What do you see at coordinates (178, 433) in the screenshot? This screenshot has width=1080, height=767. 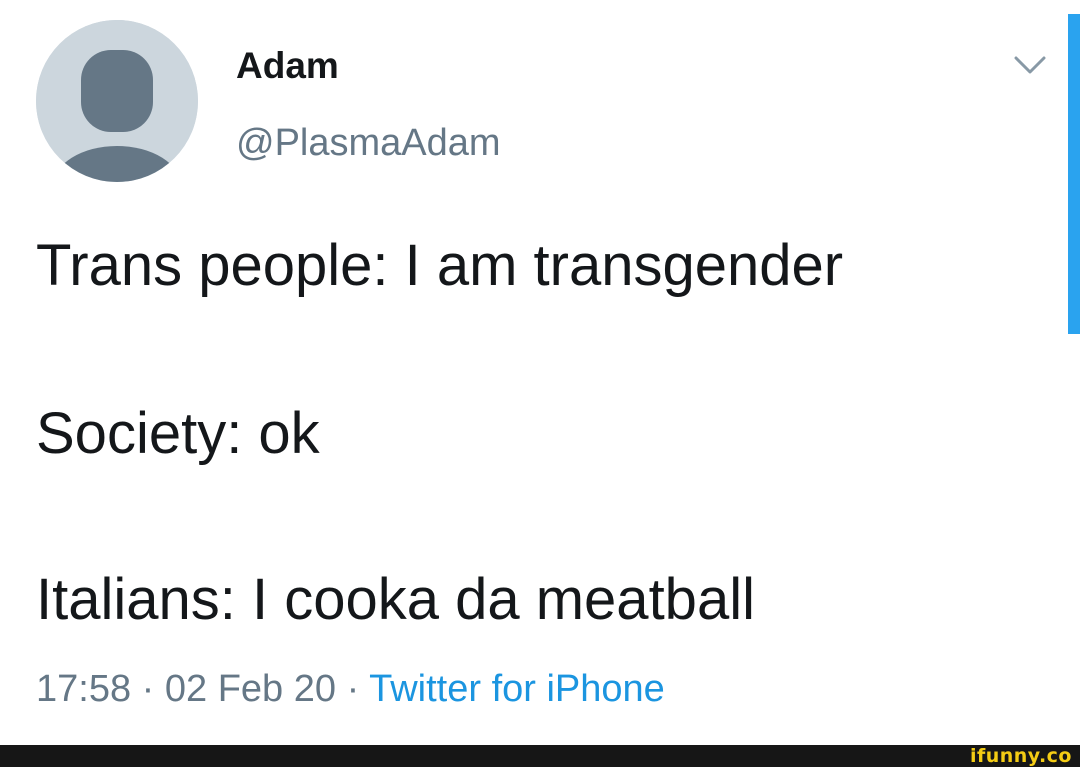 I see `tweet-text-line: Society: ok` at bounding box center [178, 433].